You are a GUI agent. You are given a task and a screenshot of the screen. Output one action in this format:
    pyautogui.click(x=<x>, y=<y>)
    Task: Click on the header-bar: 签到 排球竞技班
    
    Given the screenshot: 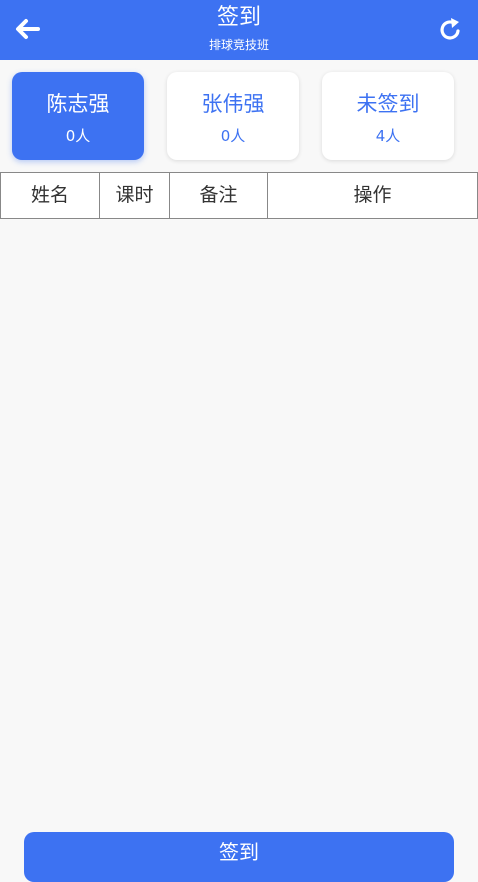 What is the action you would take?
    pyautogui.click(x=239, y=30)
    